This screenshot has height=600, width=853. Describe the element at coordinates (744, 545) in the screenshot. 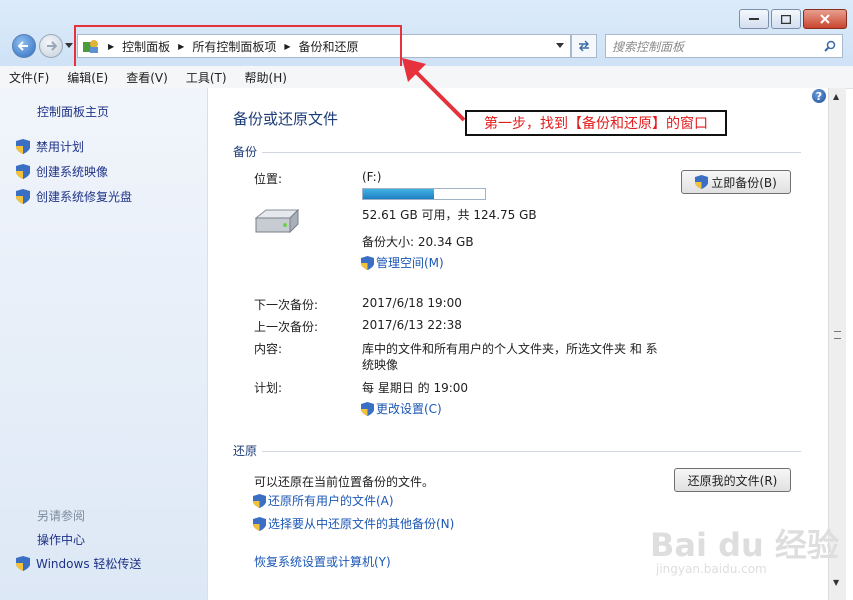

I see `watermark-logo: Bai du 经验` at that location.